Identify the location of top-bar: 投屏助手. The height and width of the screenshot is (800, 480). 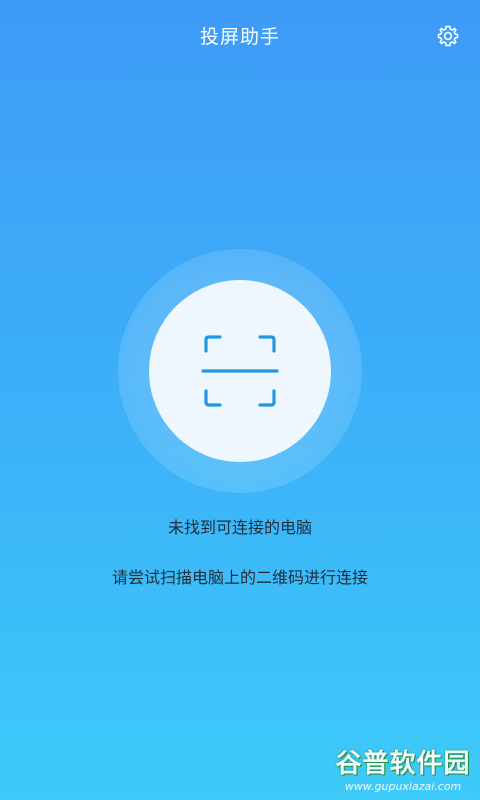
(240, 36).